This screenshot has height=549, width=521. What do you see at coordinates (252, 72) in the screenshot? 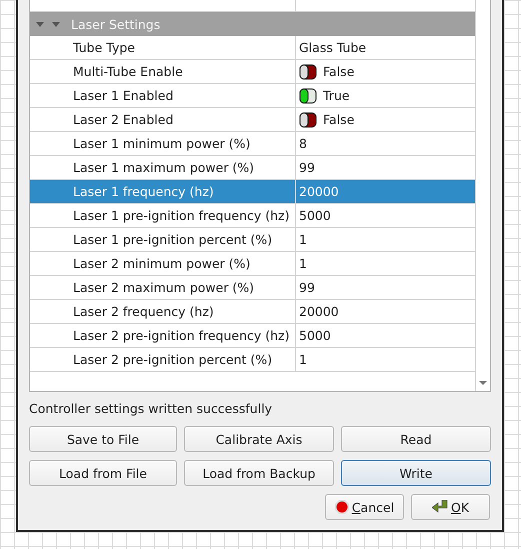
I see `property-row: Multi-Tube Enable False` at bounding box center [252, 72].